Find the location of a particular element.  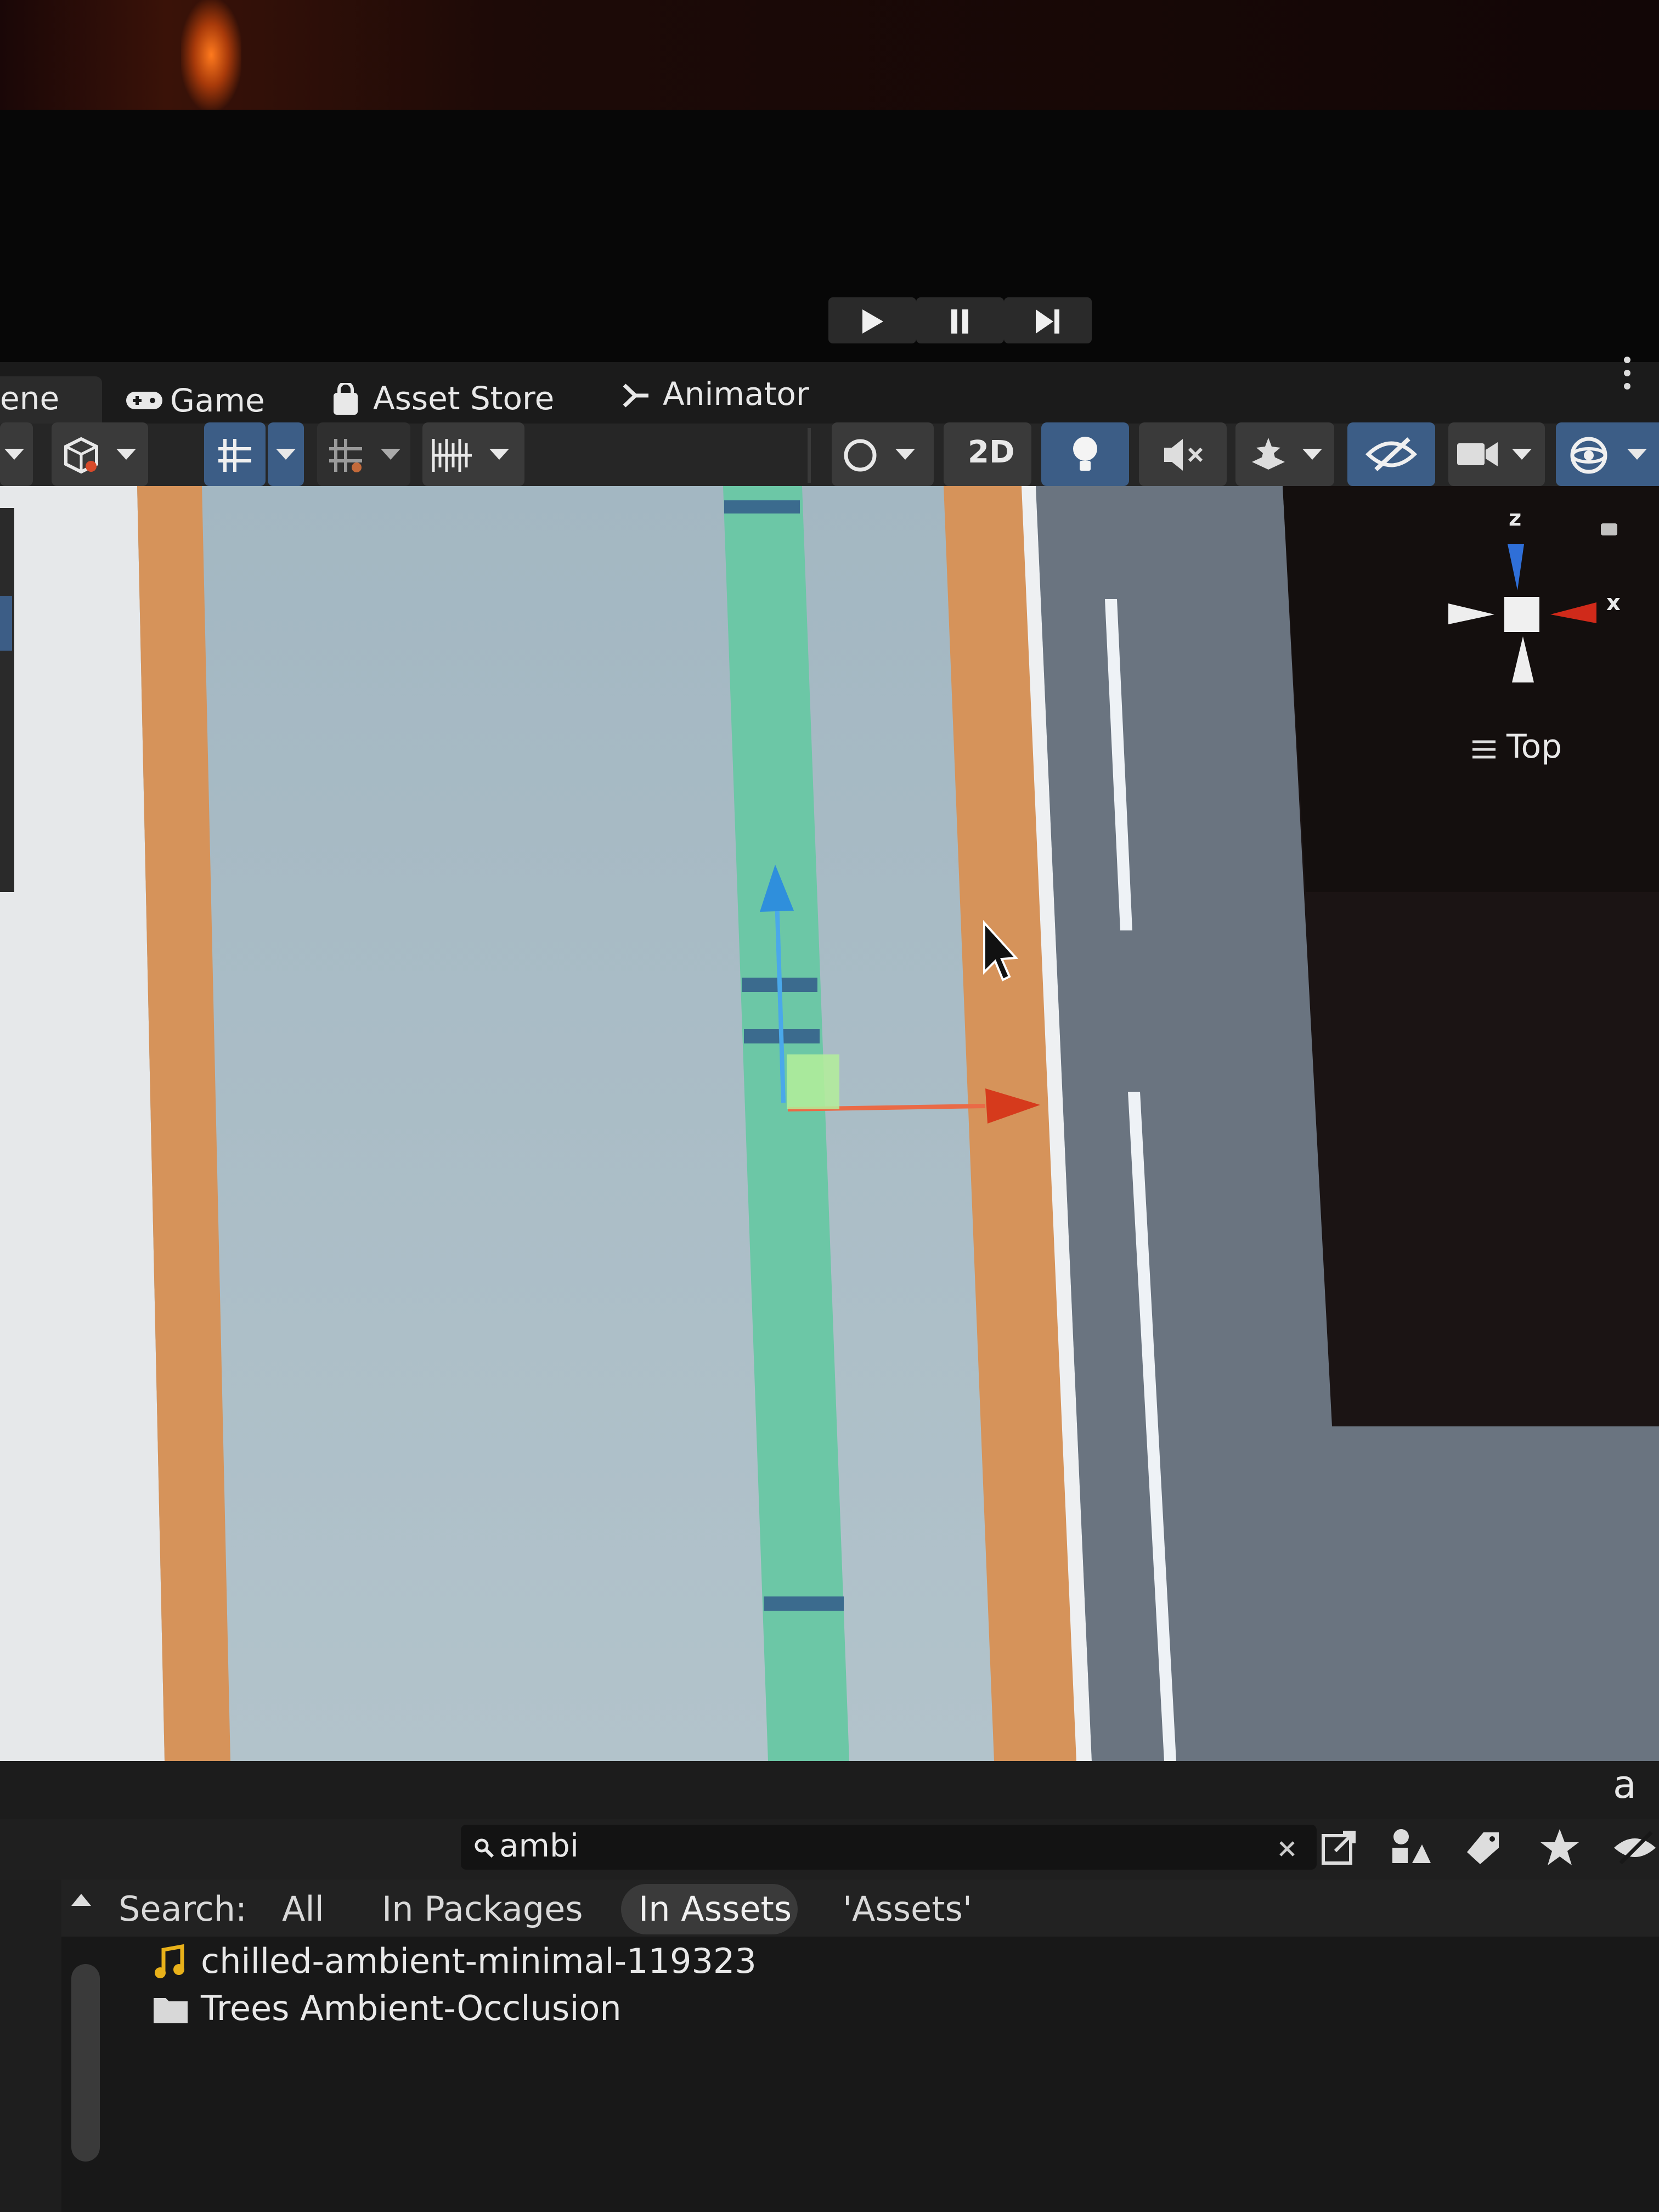

tab-game: Game is located at coordinates (198, 400).